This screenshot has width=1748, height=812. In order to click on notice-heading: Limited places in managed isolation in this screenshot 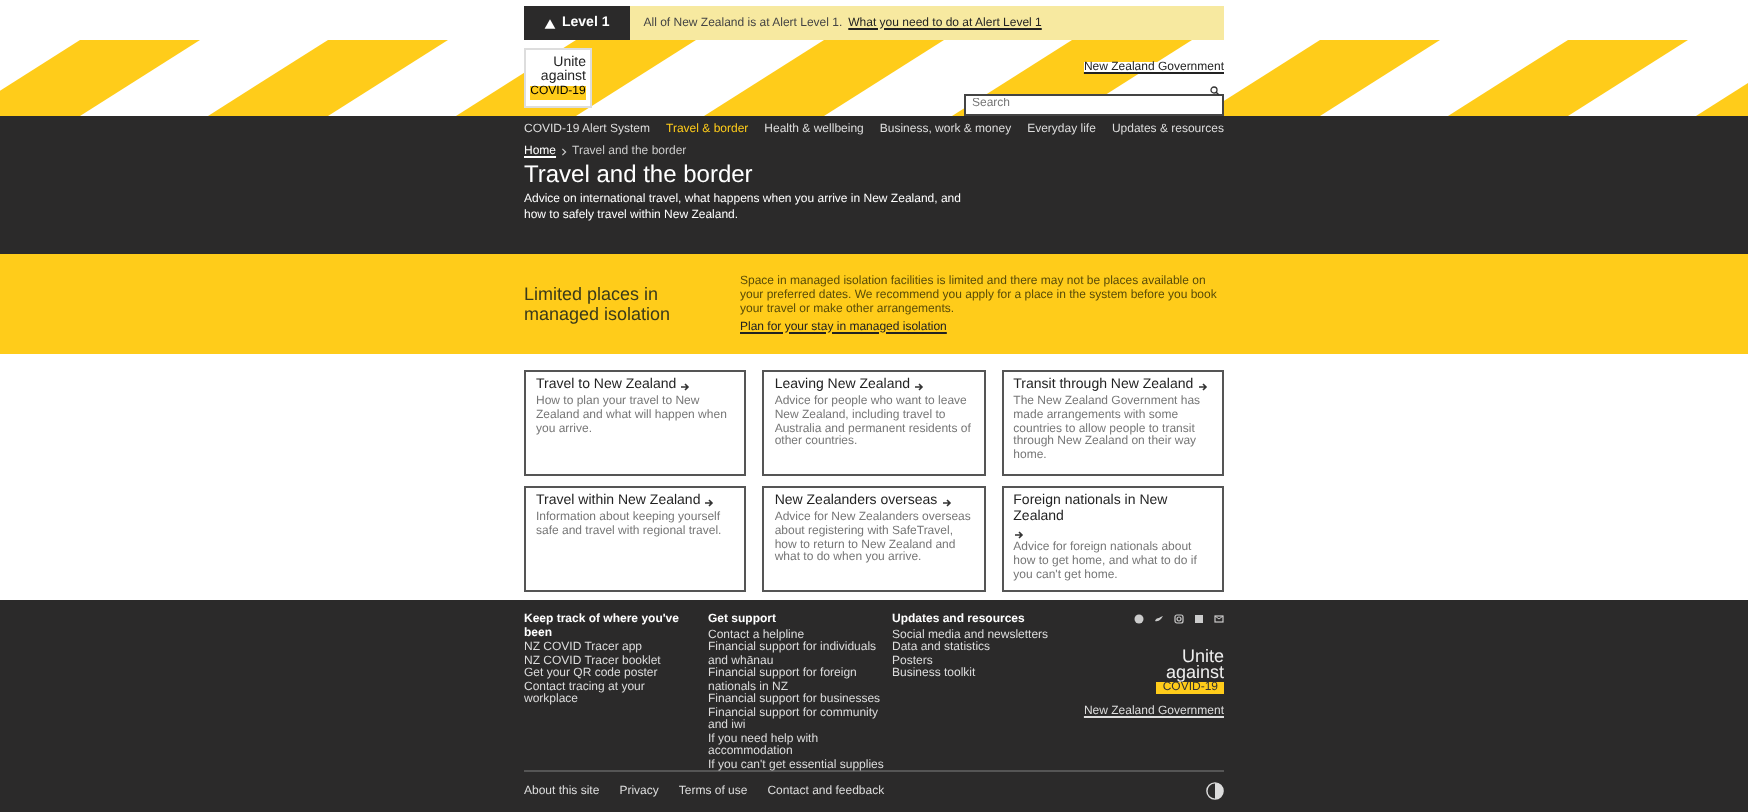, I will do `click(598, 304)`.